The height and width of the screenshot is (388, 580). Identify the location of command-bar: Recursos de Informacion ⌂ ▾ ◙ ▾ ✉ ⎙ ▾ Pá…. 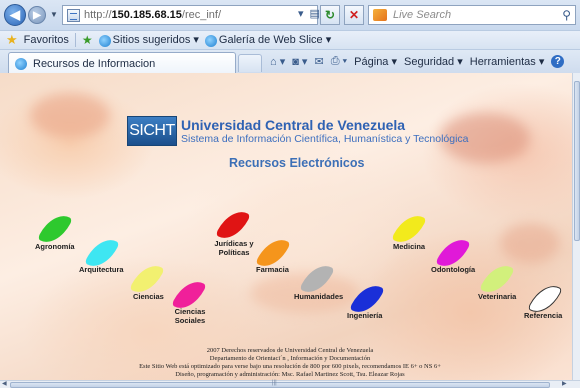
(290, 61).